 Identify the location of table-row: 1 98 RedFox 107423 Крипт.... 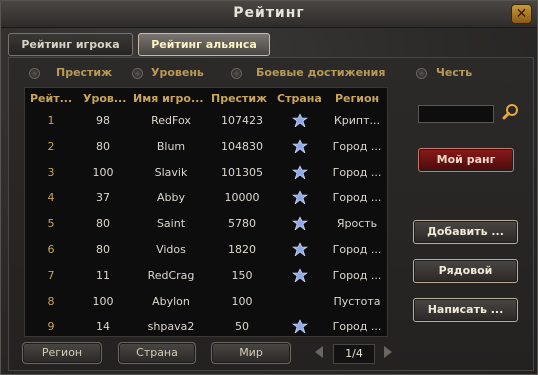
(206, 121).